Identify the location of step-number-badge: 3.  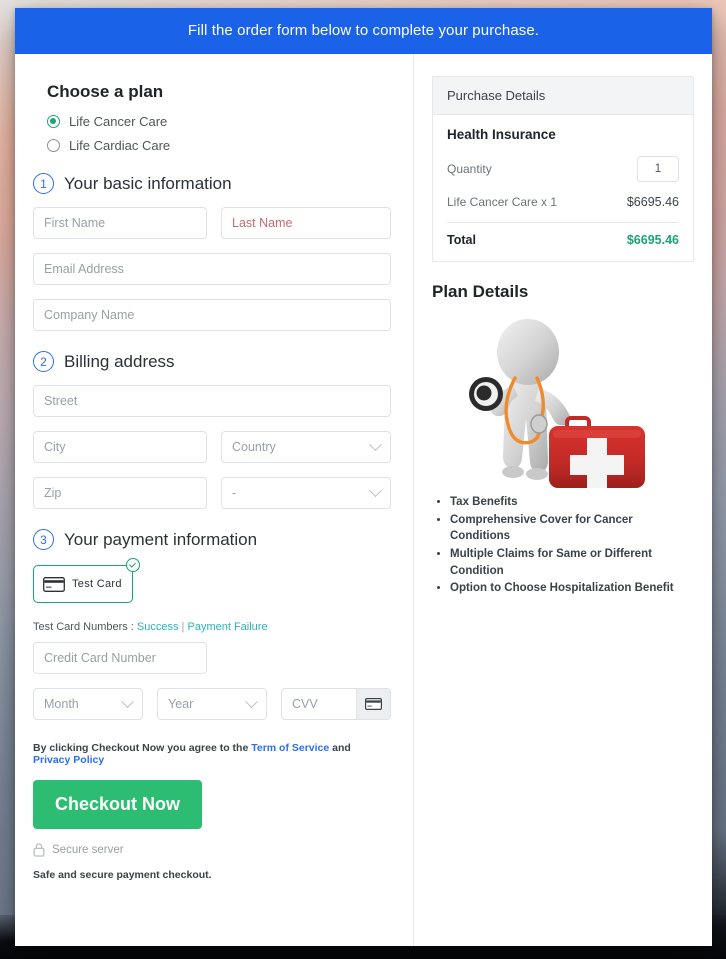
(43, 539).